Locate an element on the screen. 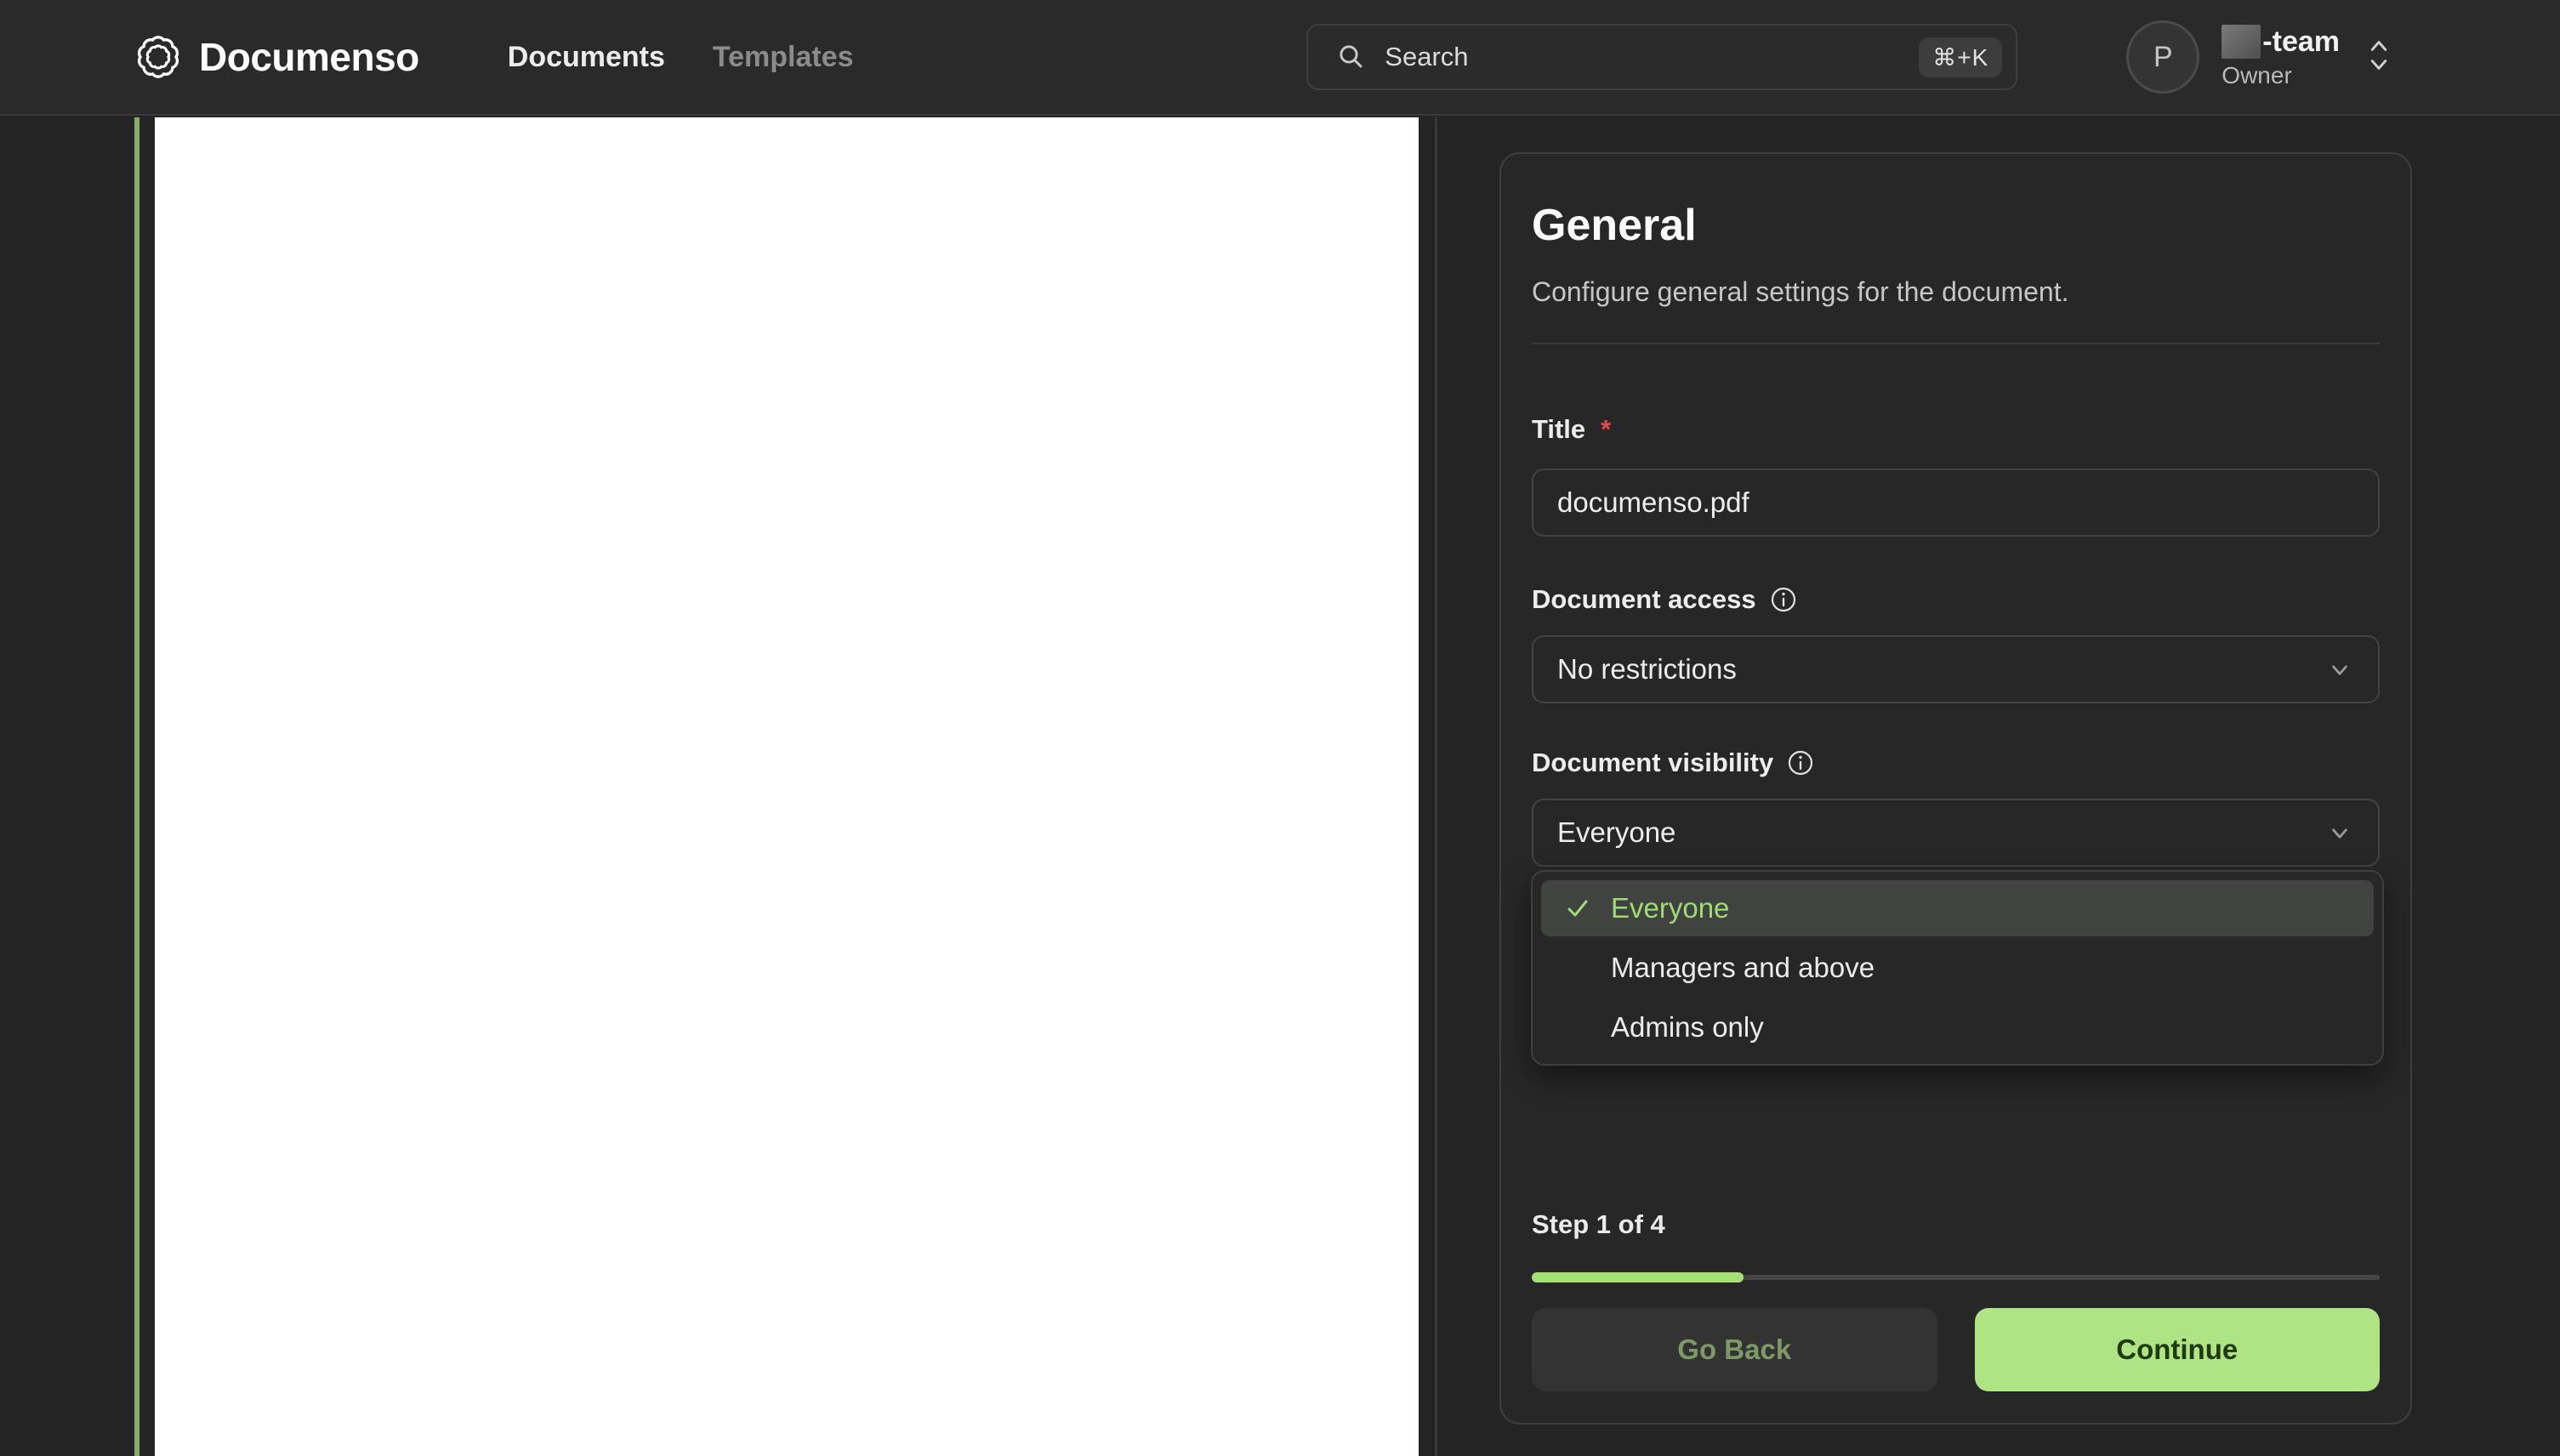 The width and height of the screenshot is (2560, 1456). panel-title: General is located at coordinates (1614, 225).